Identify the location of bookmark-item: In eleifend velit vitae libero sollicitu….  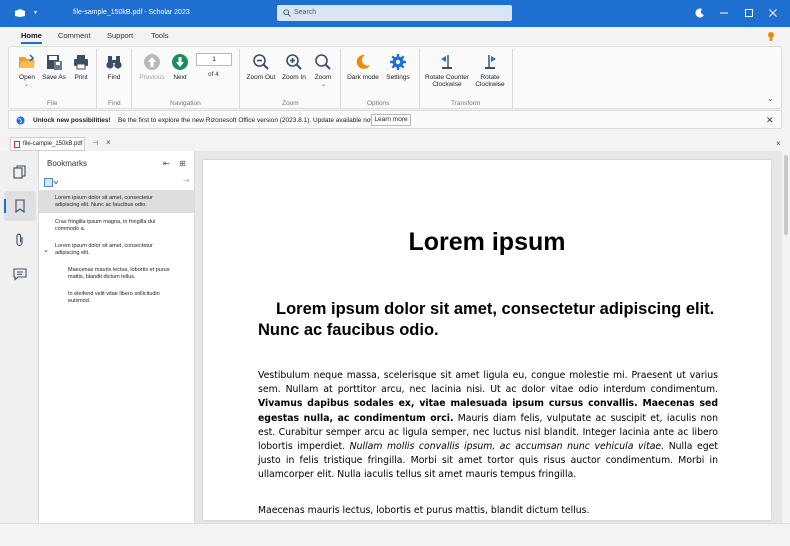
(114, 298).